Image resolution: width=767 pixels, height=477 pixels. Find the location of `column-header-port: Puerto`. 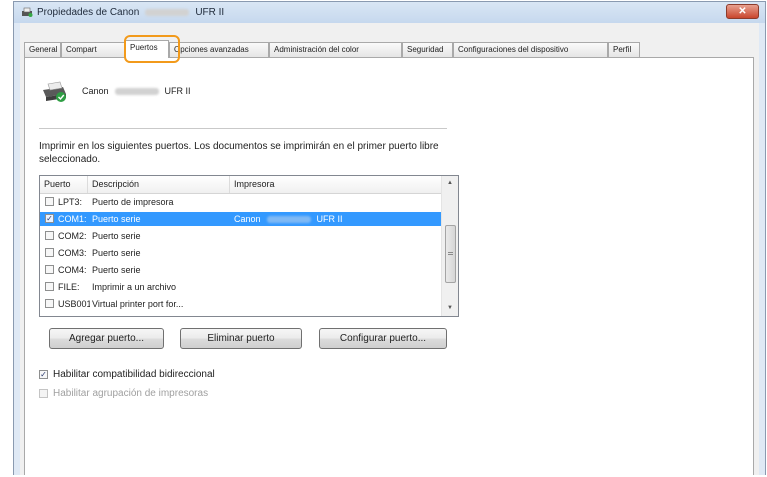

column-header-port: Puerto is located at coordinates (64, 184).